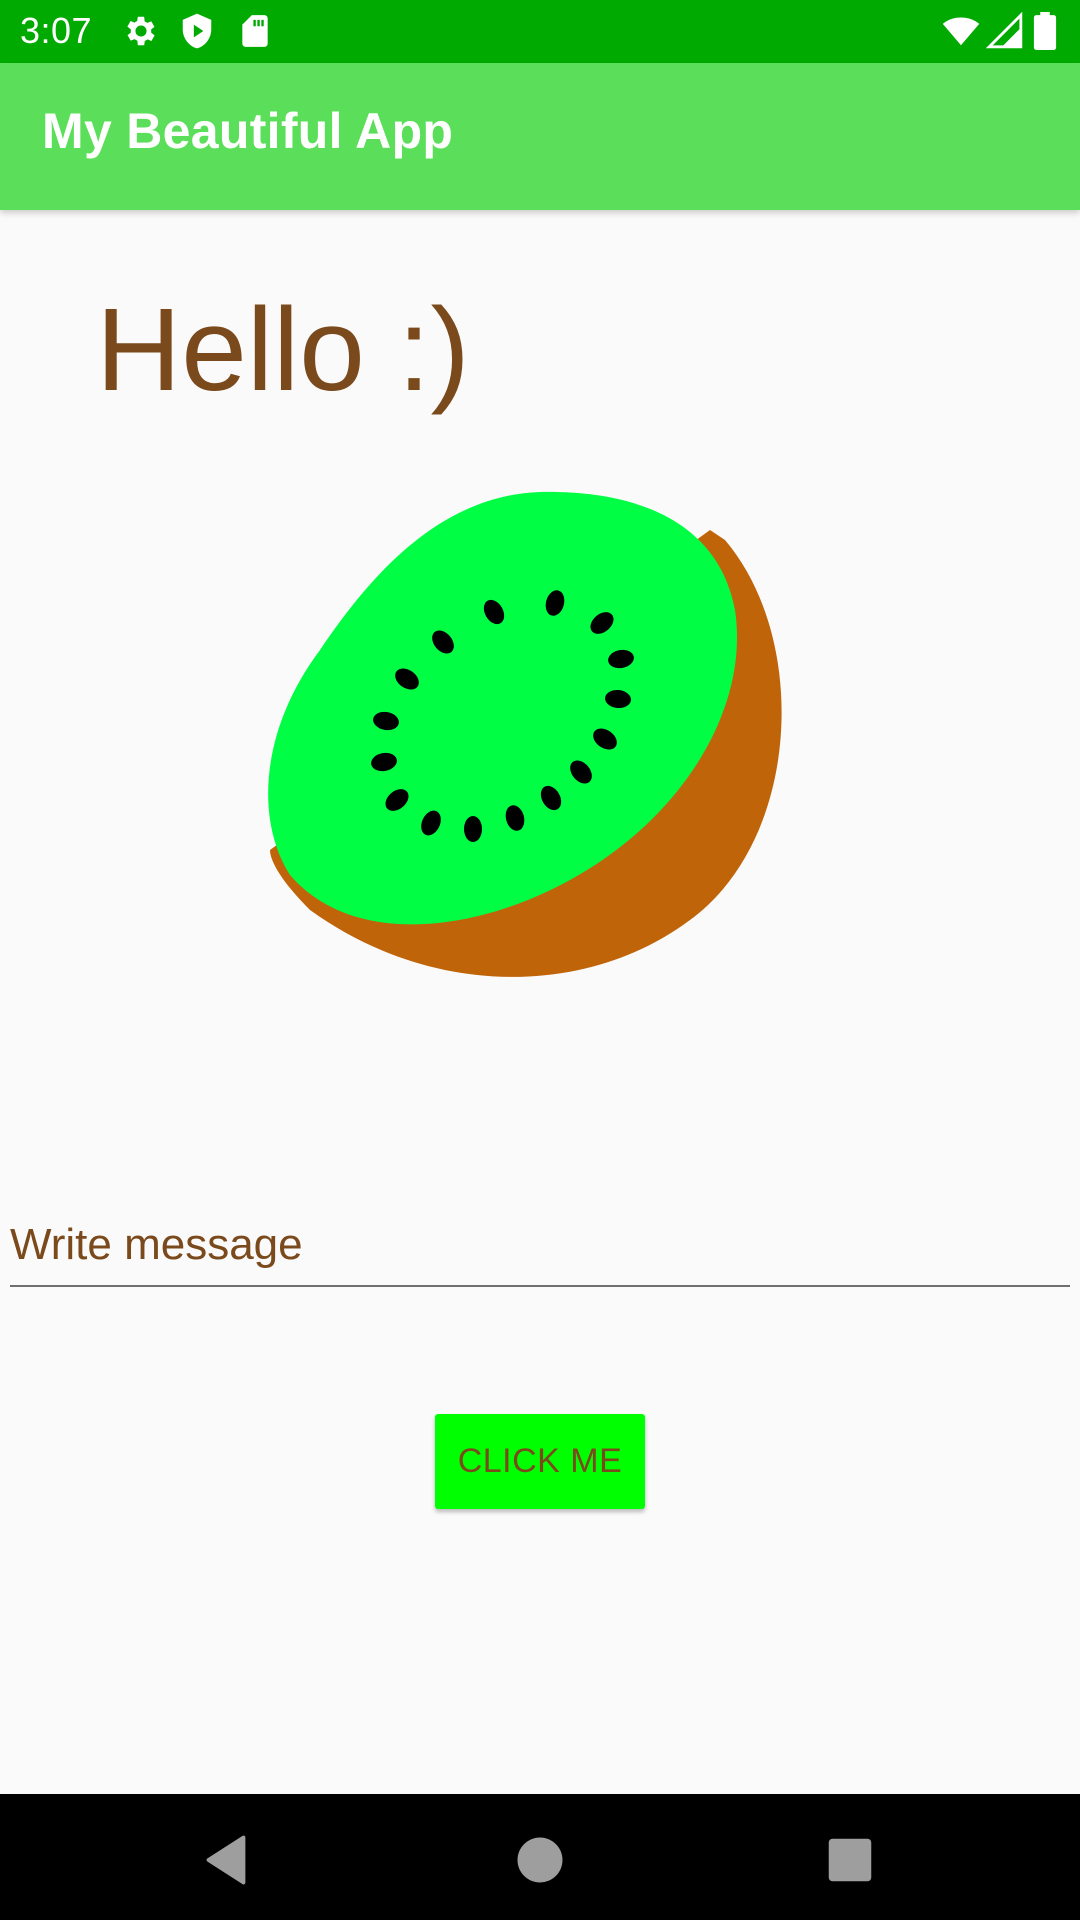 The width and height of the screenshot is (1080, 1920). What do you see at coordinates (540, 1246) in the screenshot?
I see `message-input` at bounding box center [540, 1246].